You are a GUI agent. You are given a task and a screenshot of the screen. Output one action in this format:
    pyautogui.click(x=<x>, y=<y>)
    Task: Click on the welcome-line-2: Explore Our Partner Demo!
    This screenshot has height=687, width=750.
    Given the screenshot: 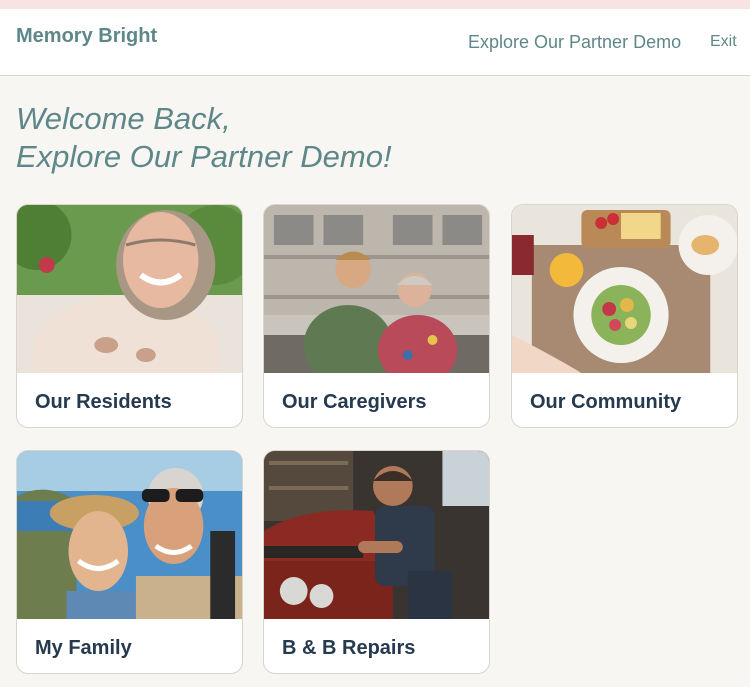 What is the action you would take?
    pyautogui.click(x=204, y=156)
    